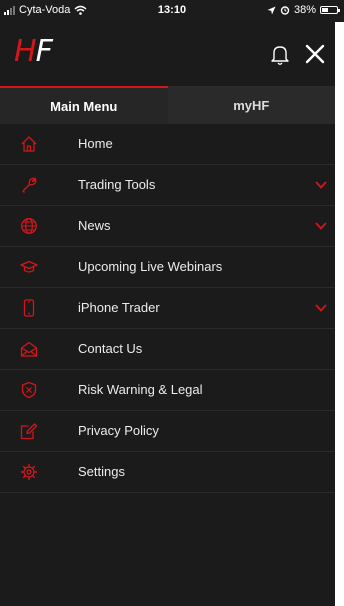 This screenshot has width=344, height=606. Describe the element at coordinates (150, 266) in the screenshot. I see `menu-item-label: Upcoming Live Webinars` at that location.